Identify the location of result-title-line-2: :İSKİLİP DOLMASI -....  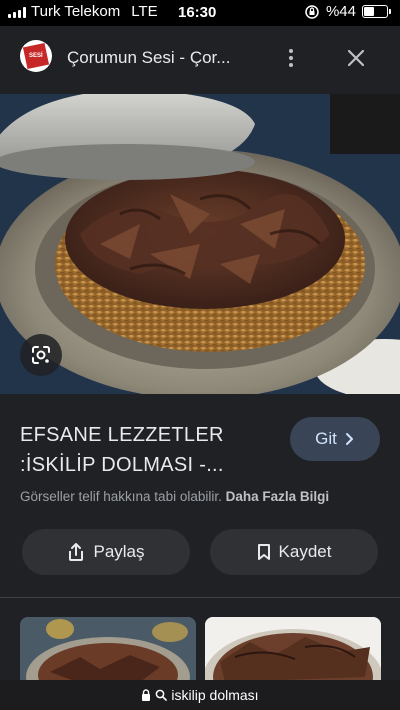
(122, 465).